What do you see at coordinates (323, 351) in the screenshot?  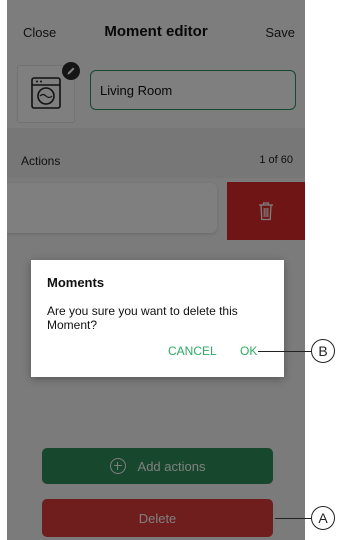 I see `callout-b: B` at bounding box center [323, 351].